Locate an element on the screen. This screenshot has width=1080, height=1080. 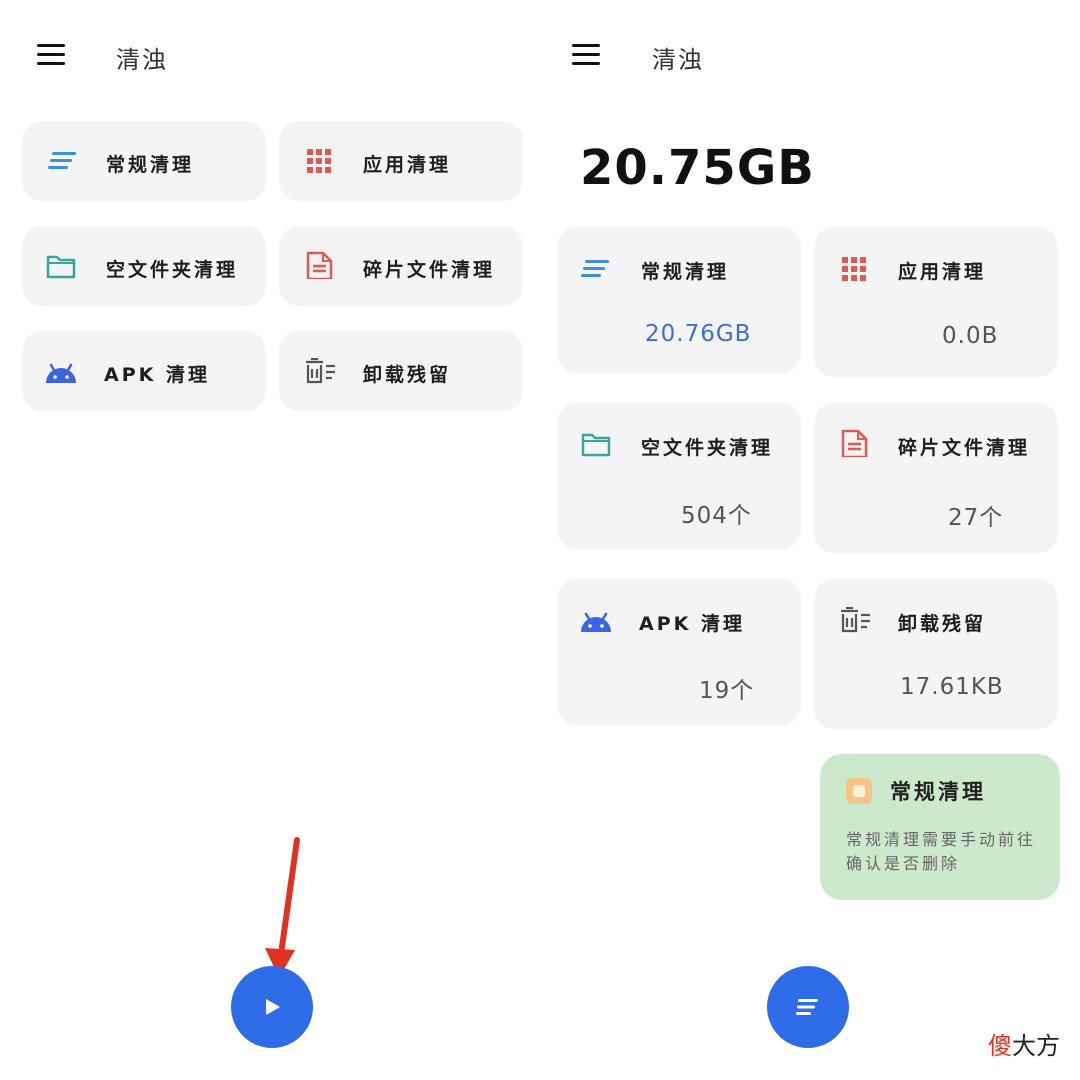
card-value: 0.0B is located at coordinates (970, 336).